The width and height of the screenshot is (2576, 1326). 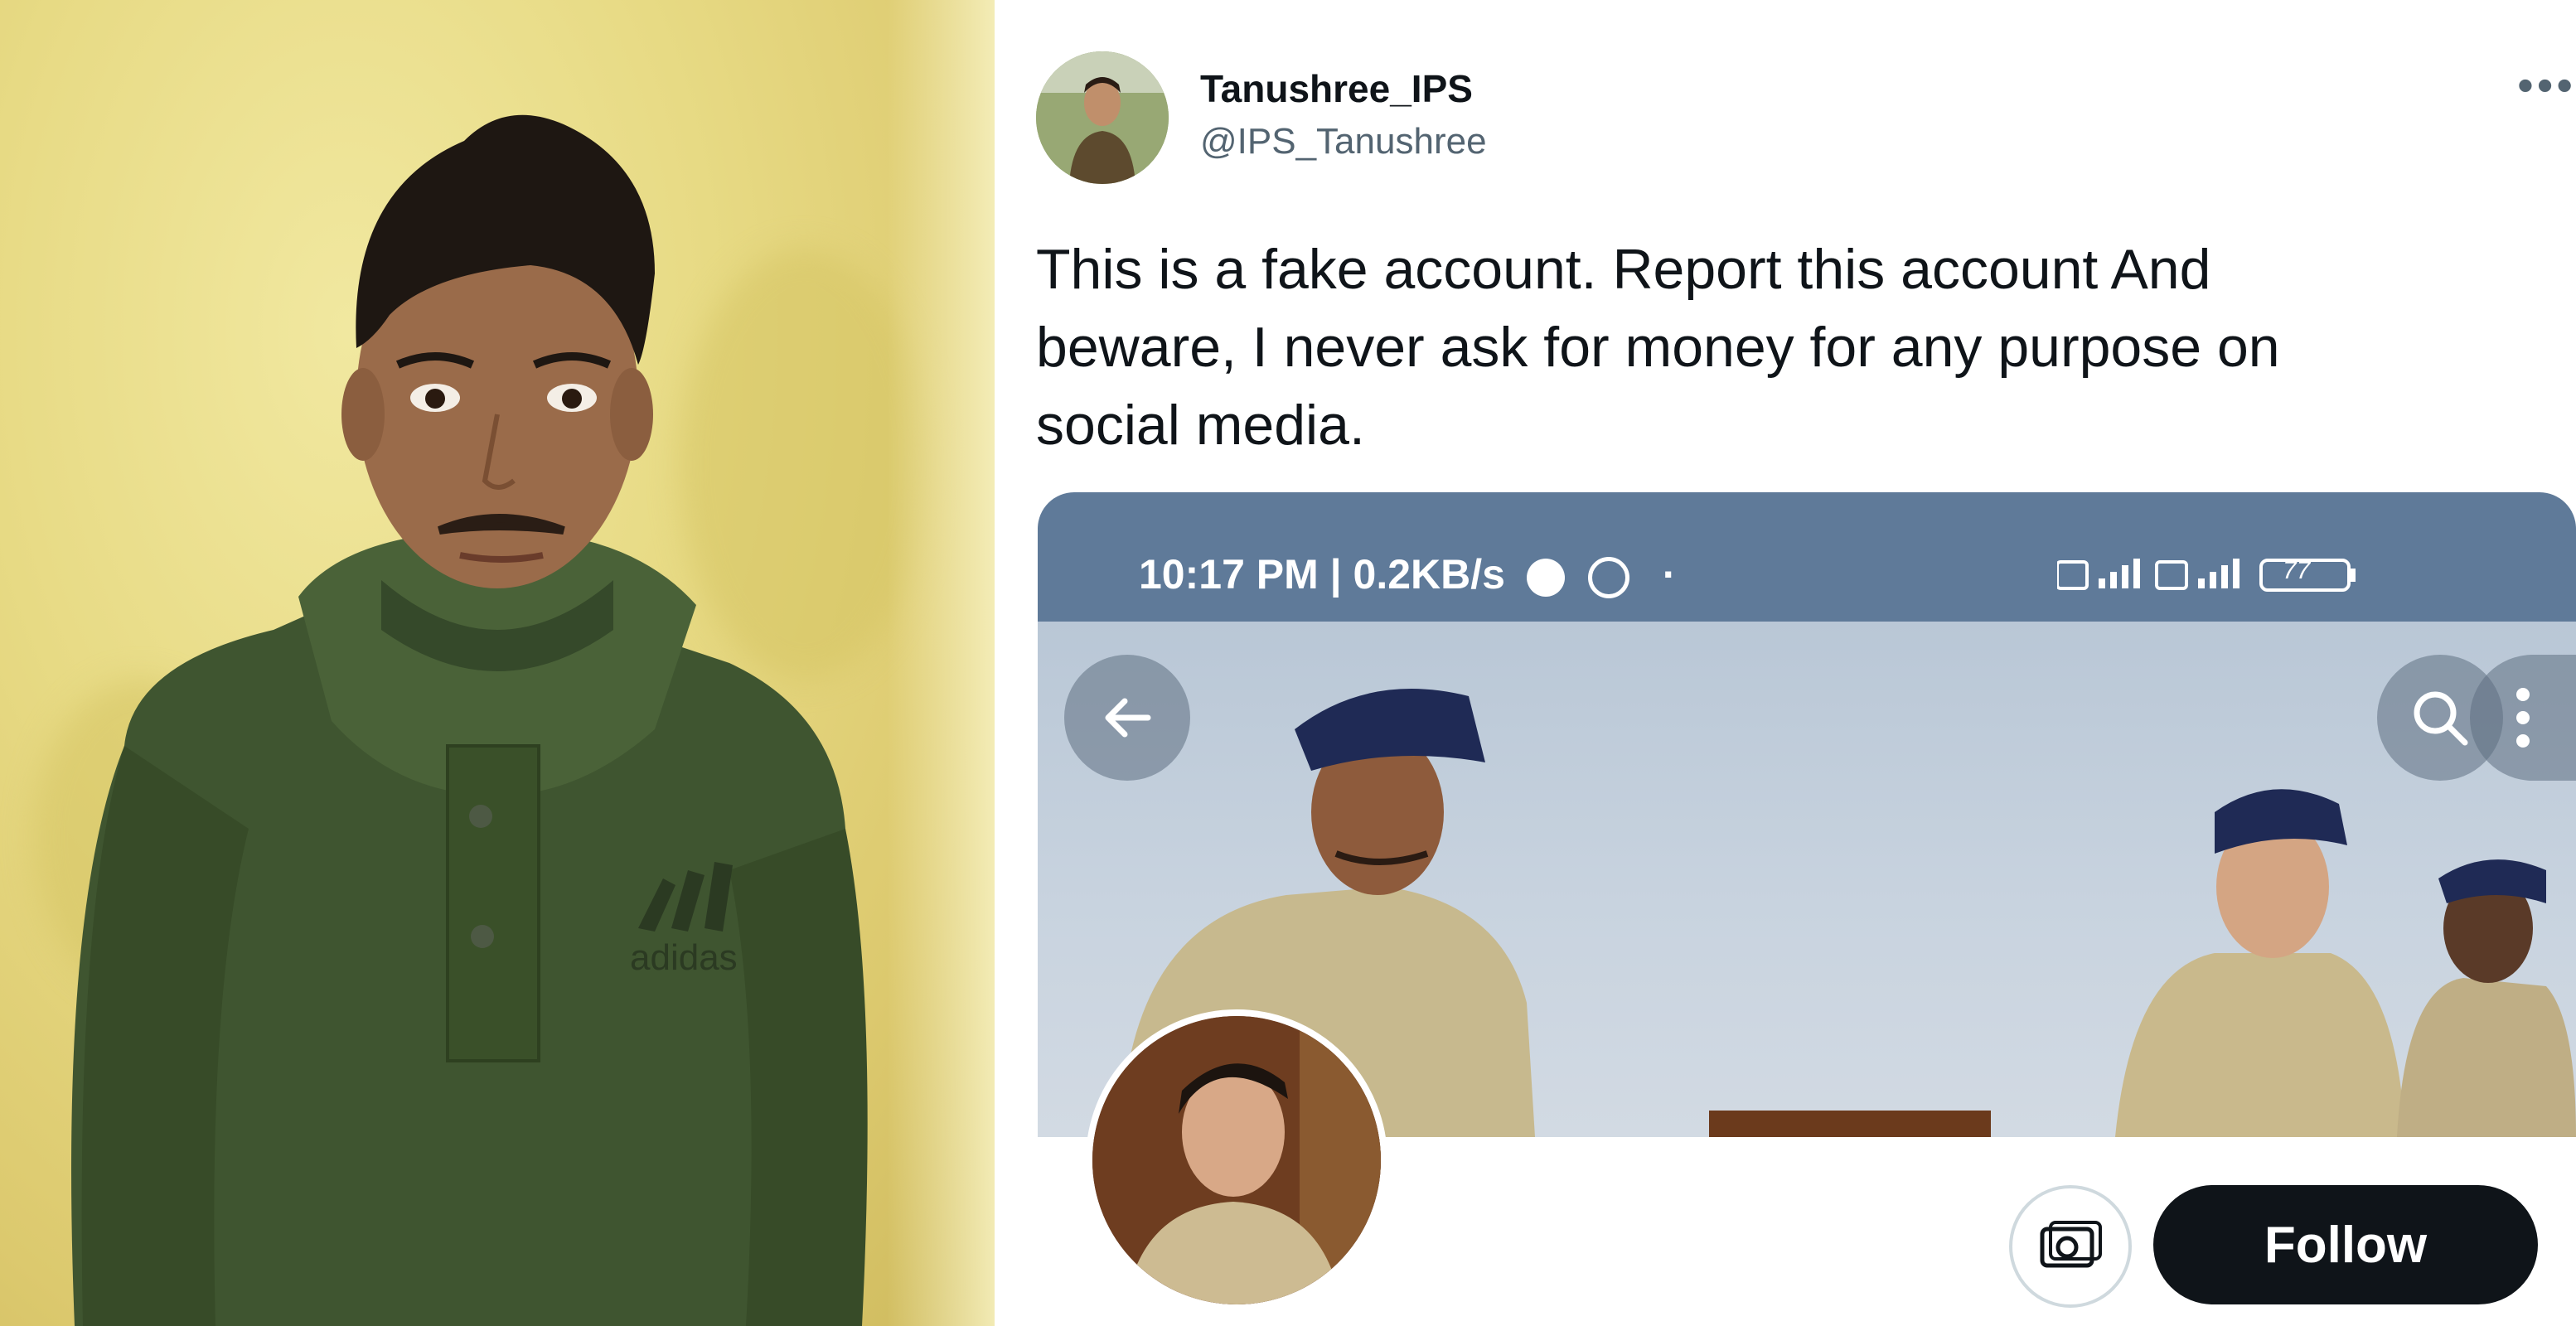 What do you see at coordinates (2297, 570) in the screenshot?
I see `battery-level: 77` at bounding box center [2297, 570].